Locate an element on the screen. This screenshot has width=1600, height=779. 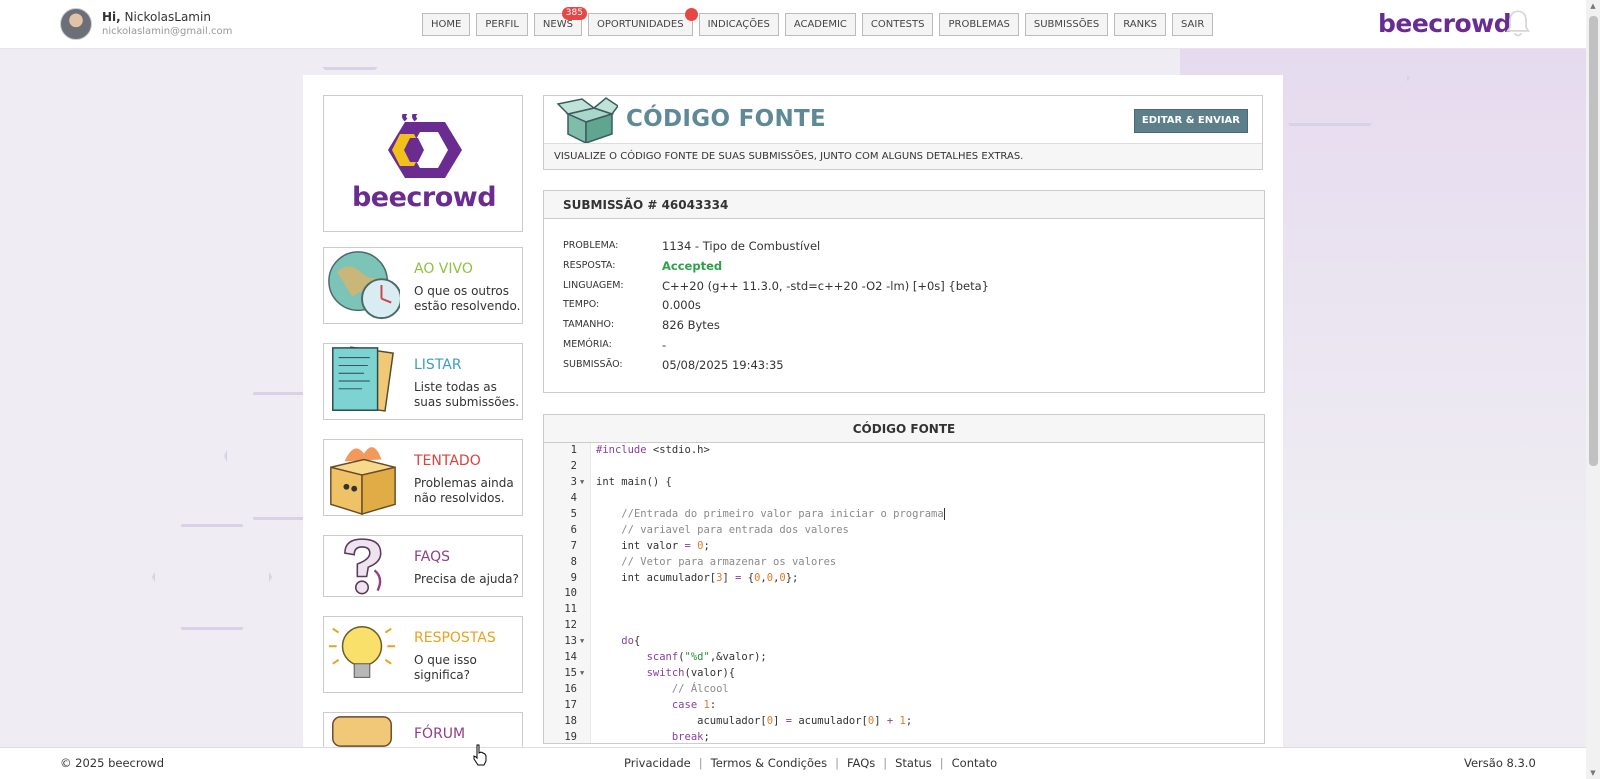
line-number: 17 is located at coordinates (570, 705).